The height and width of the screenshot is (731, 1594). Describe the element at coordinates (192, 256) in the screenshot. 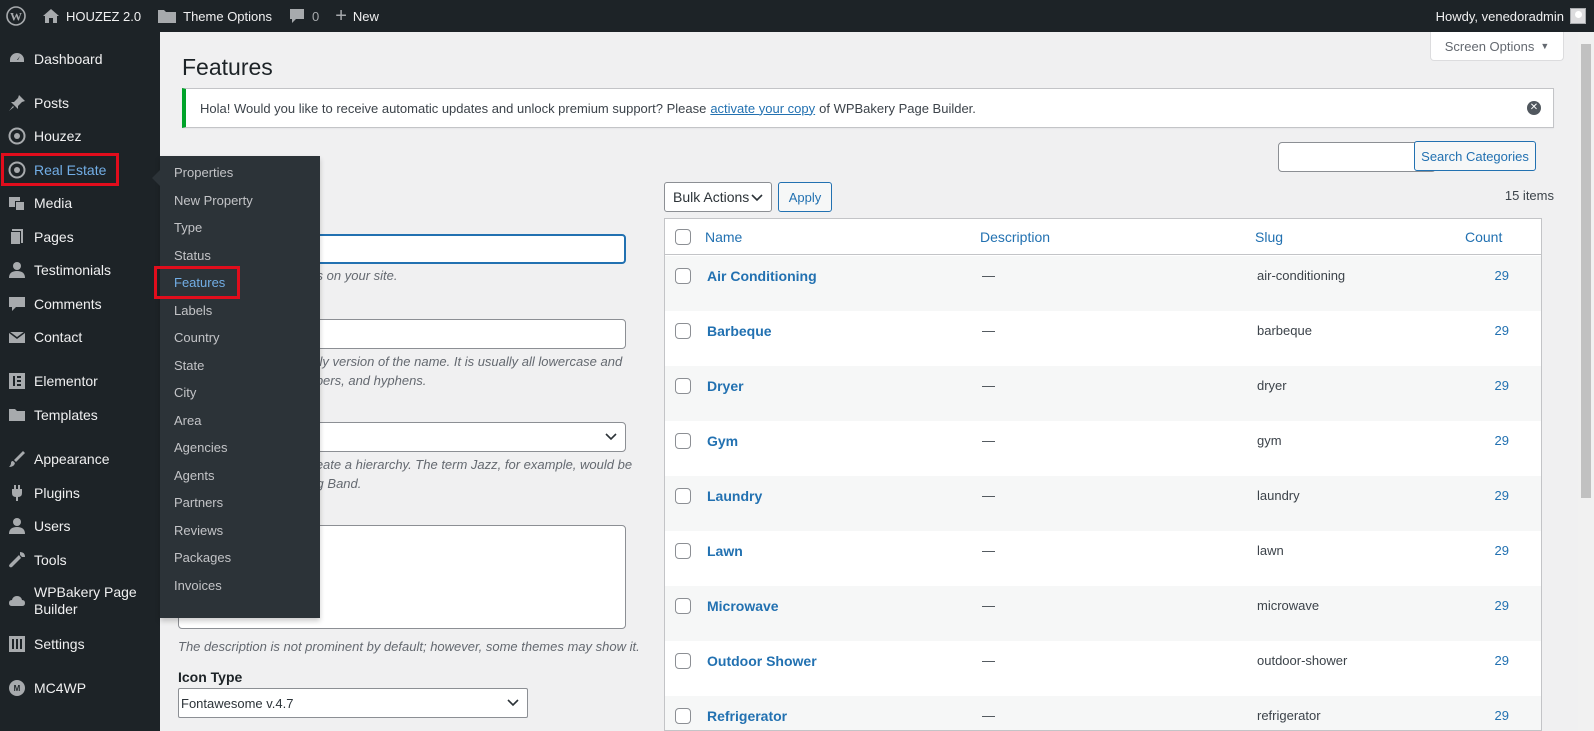

I see `submenu-item-status: Status` at that location.